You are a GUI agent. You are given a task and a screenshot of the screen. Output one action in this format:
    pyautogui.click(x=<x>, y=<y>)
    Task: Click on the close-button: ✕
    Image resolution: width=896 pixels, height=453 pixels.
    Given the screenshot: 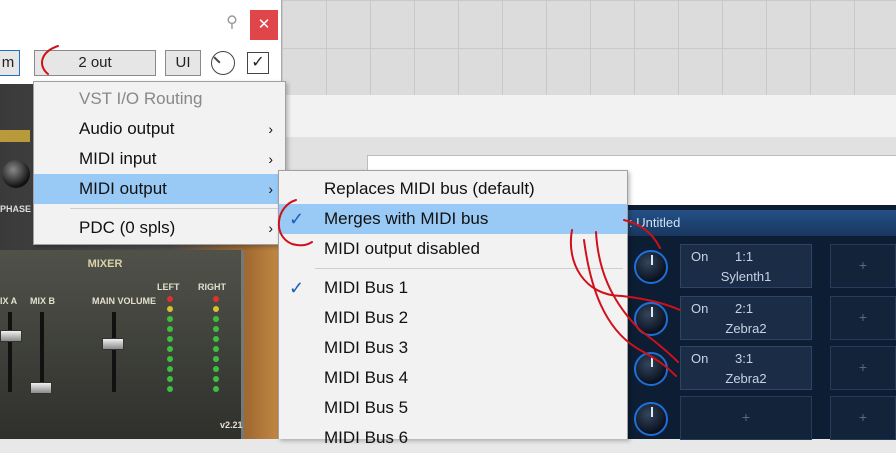 What is the action you would take?
    pyautogui.click(x=264, y=25)
    